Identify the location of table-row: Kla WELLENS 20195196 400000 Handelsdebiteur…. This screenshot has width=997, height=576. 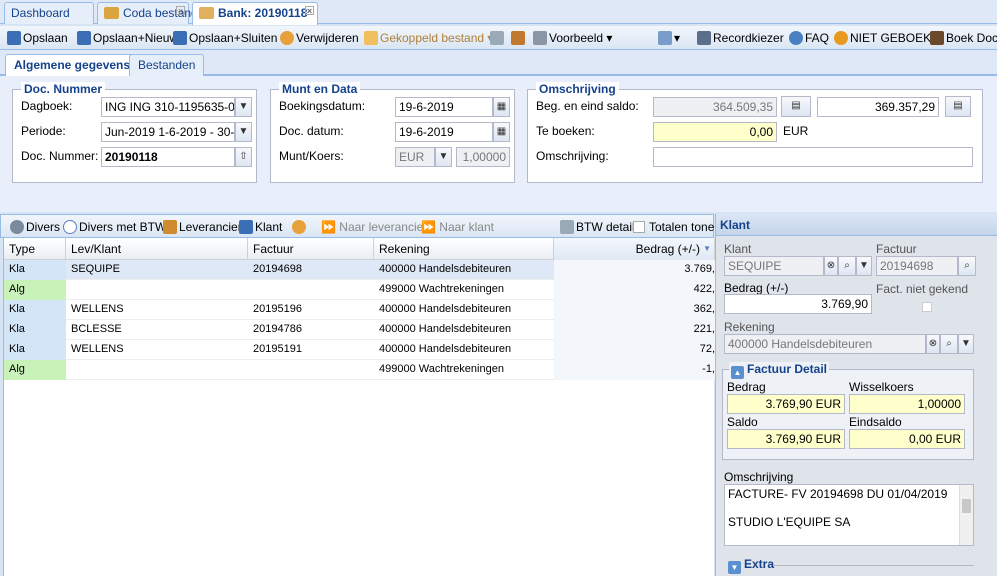
(359, 310).